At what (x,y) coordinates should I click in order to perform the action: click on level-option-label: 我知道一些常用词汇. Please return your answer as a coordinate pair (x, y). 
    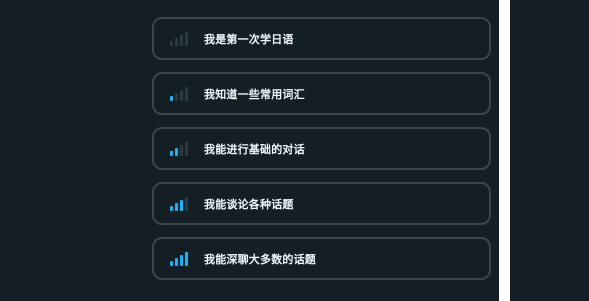
    Looking at the image, I should click on (254, 94).